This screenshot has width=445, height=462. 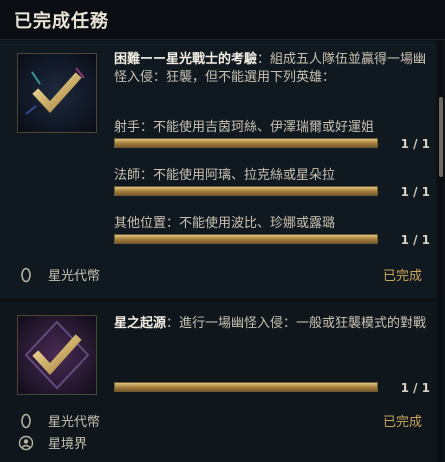 I want to click on reward-label: 星境界, so click(x=68, y=444).